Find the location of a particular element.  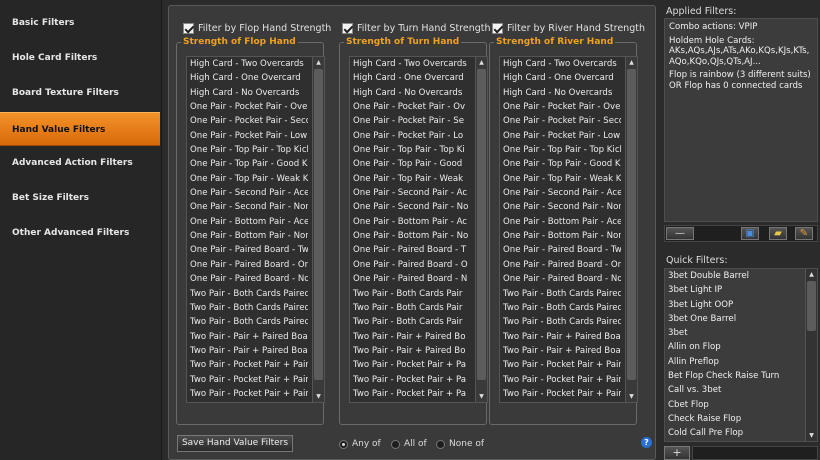

list-item: One Pair - Pocket Pair - Low P is located at coordinates (247, 136).